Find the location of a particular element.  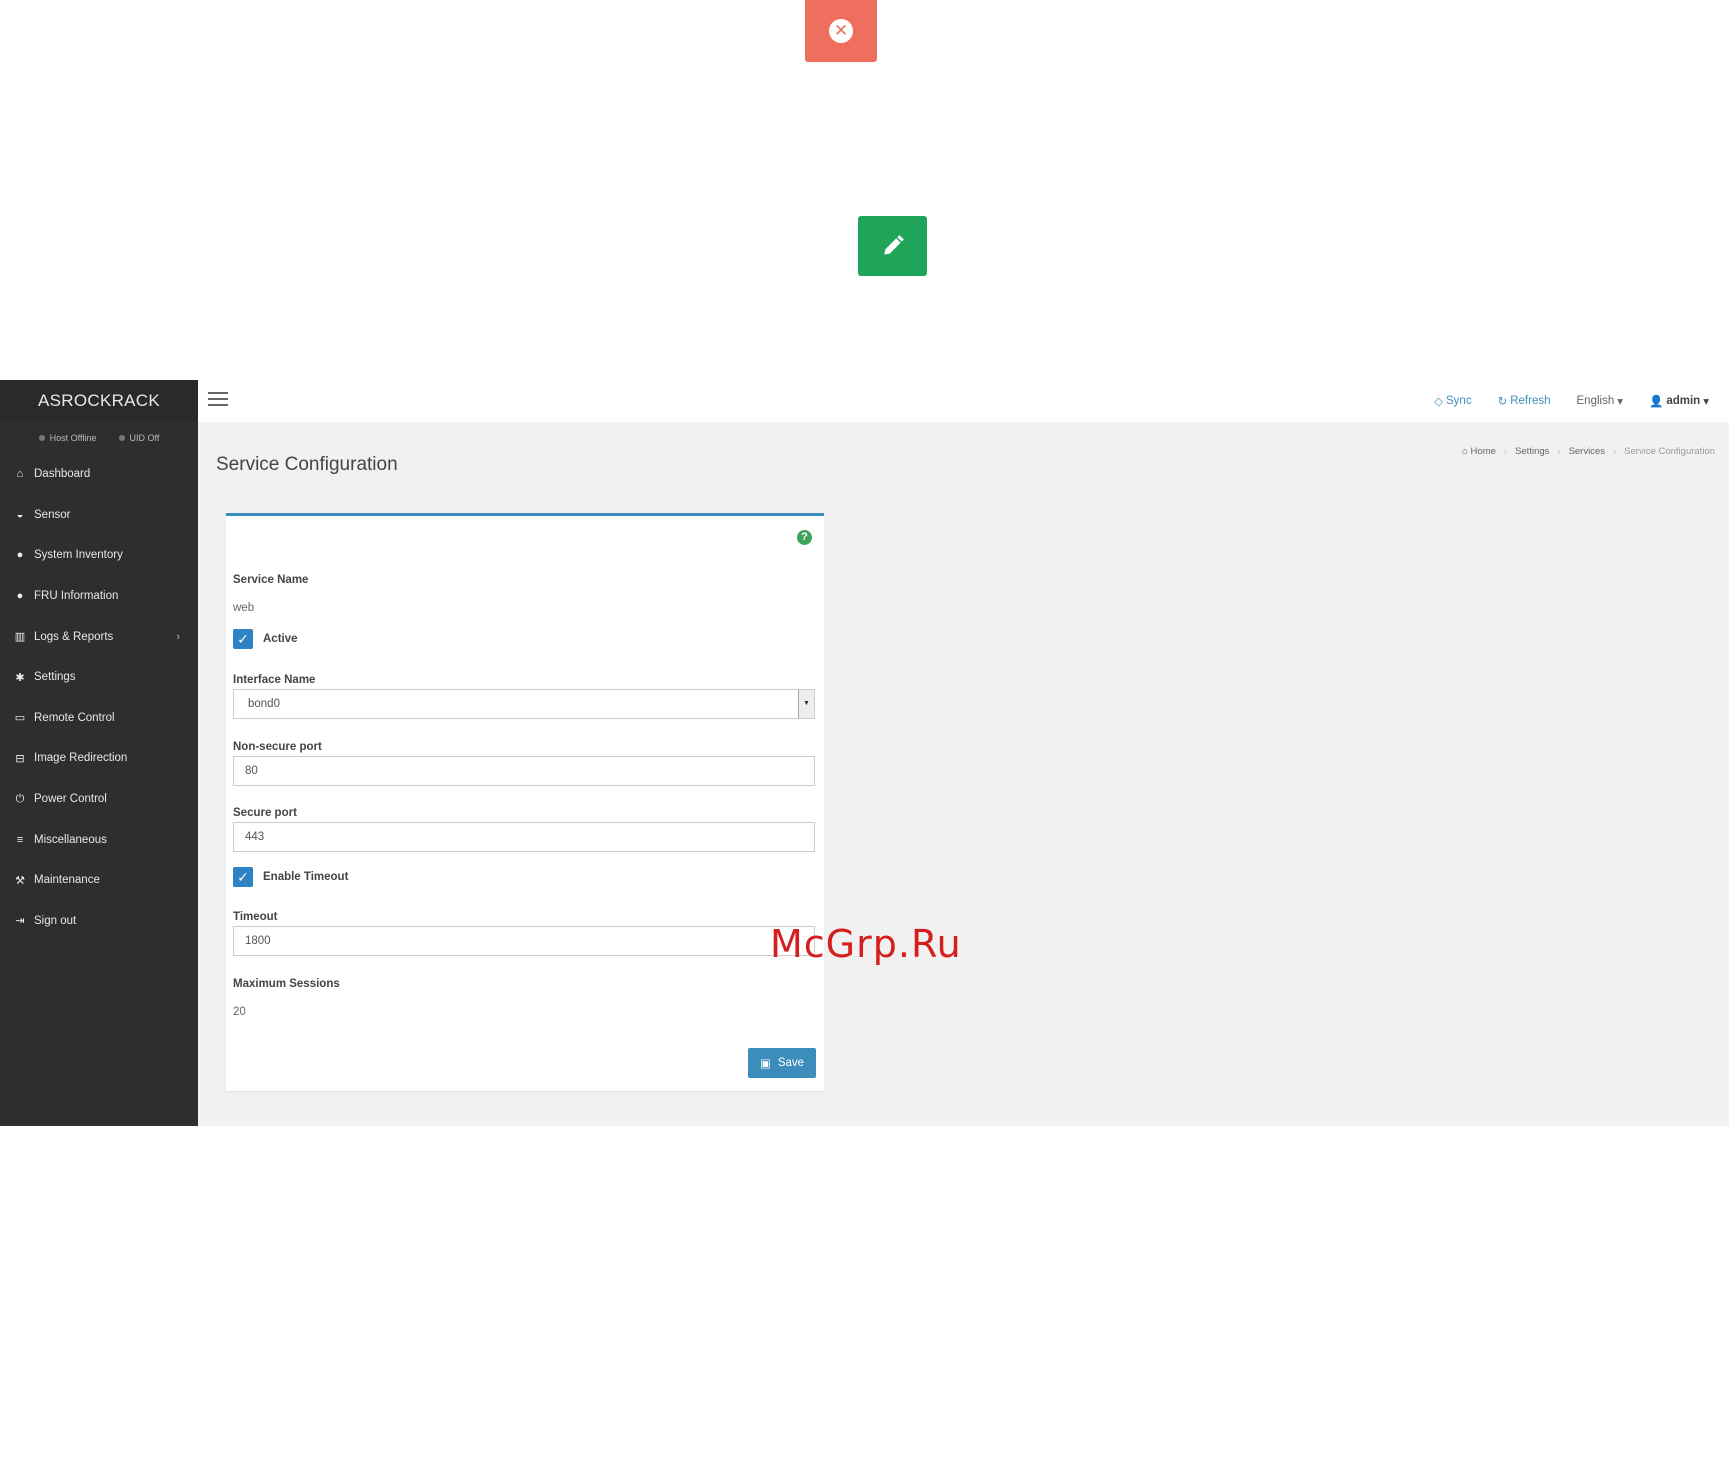

language-dropdown: English ▾ is located at coordinates (1600, 401).